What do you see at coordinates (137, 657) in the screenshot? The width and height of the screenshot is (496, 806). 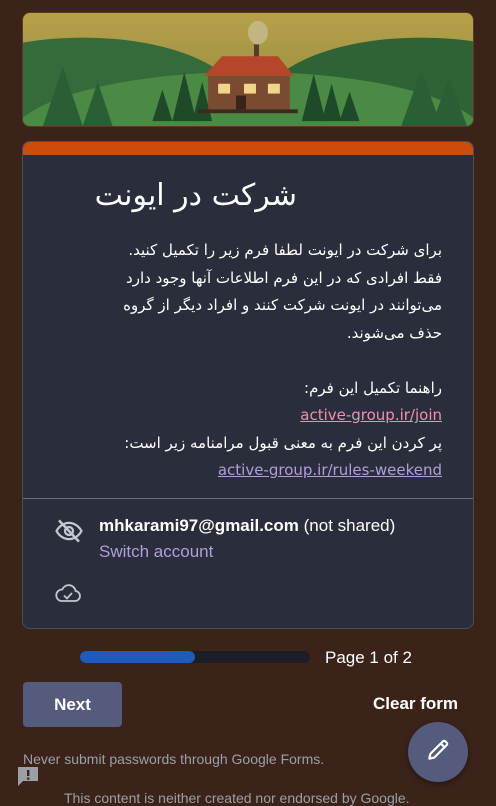 I see `progress-fill` at bounding box center [137, 657].